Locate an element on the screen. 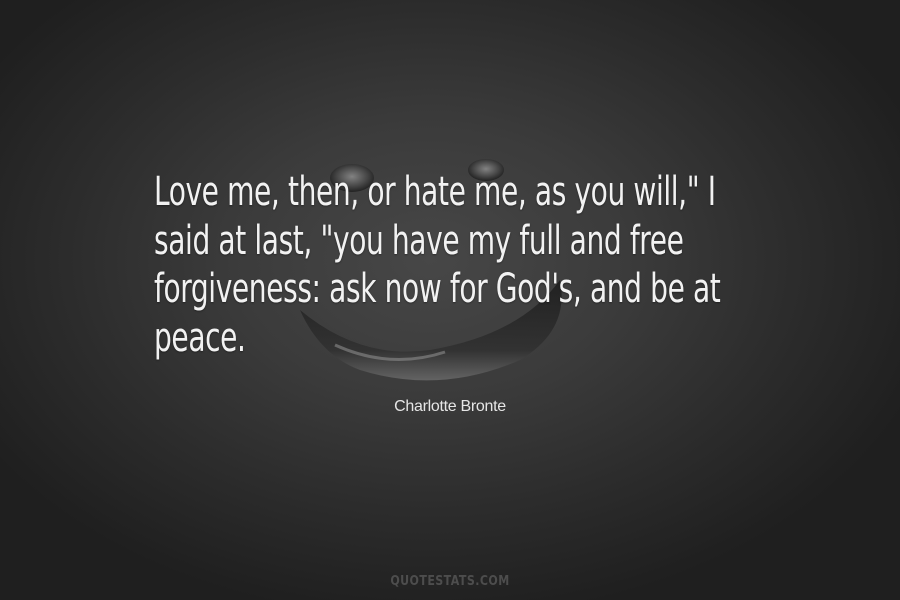 This screenshot has height=600, width=900. site-watermark: QUOTESTATS.COM is located at coordinates (450, 581).